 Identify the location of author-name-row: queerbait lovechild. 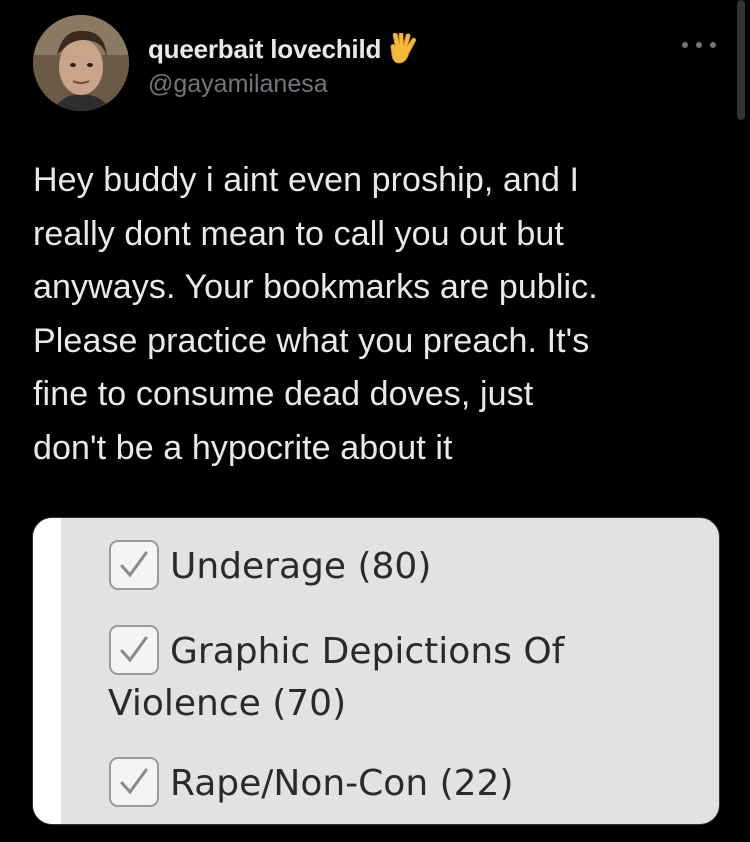
(283, 49).